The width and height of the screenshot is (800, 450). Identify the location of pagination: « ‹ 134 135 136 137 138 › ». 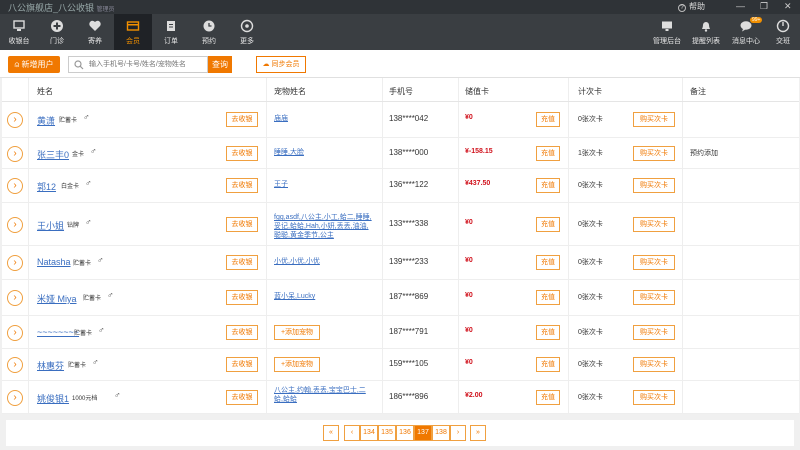
(400, 433).